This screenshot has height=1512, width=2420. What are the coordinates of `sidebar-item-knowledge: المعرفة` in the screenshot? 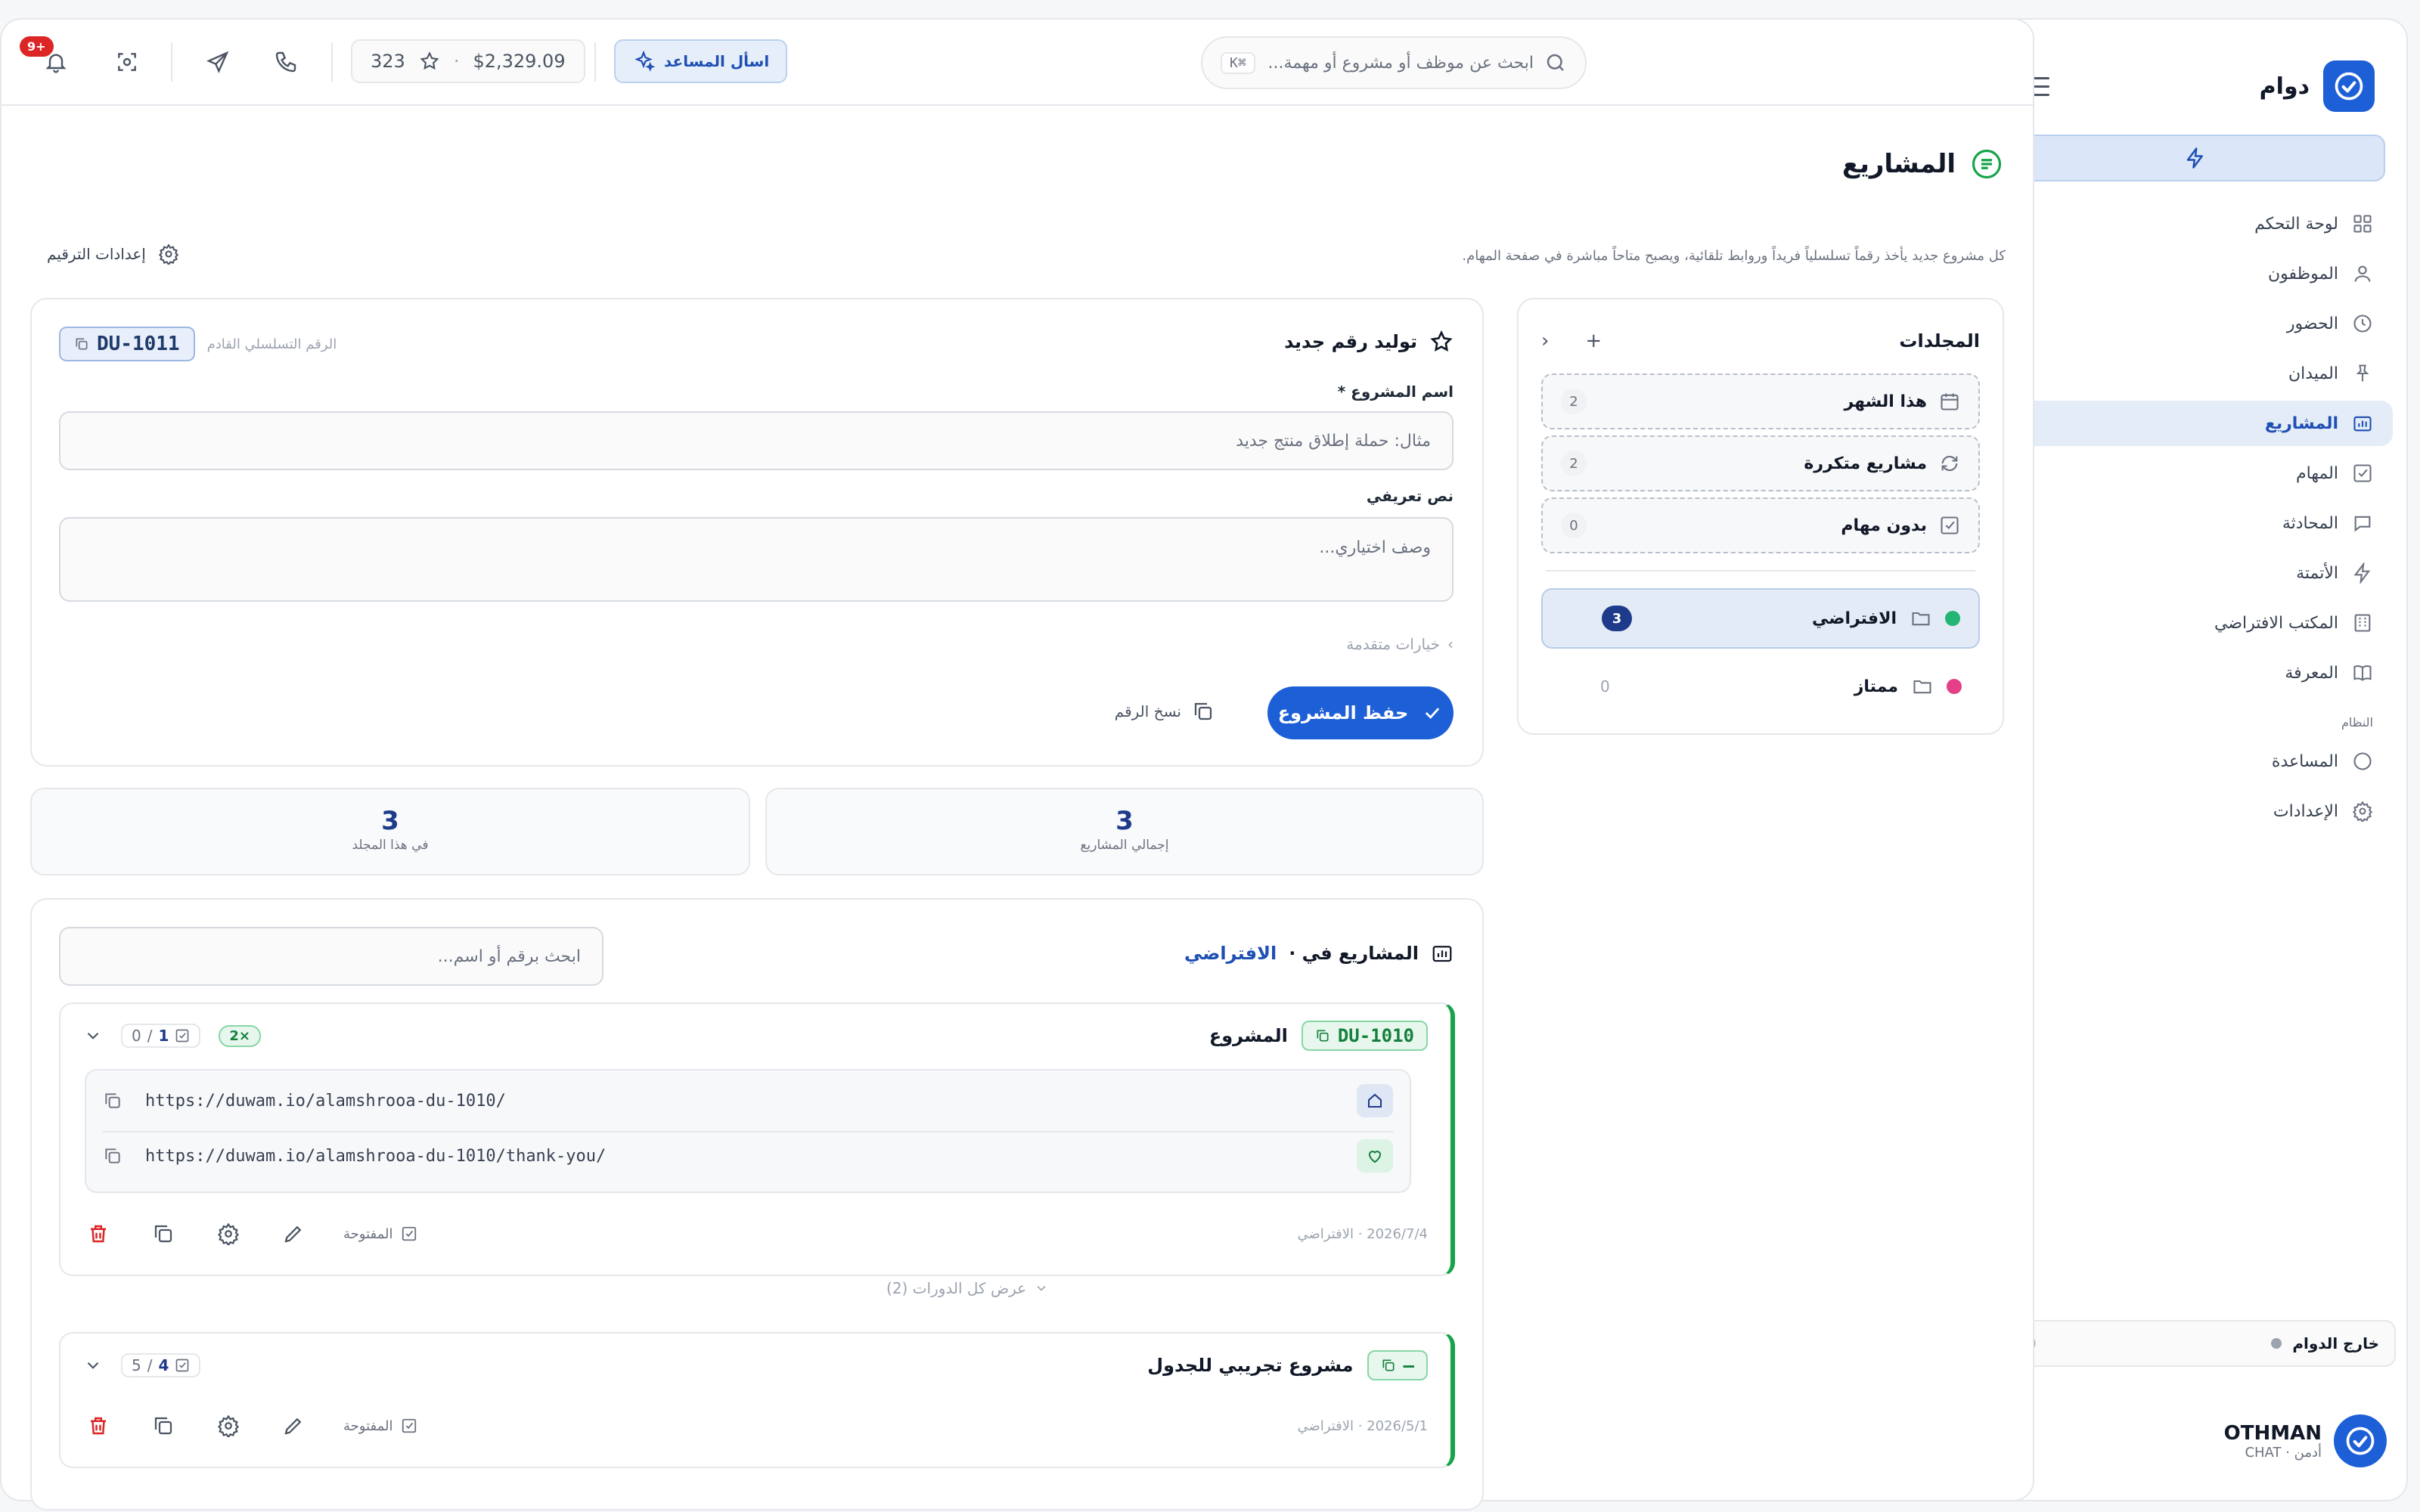 It's located at (2196, 673).